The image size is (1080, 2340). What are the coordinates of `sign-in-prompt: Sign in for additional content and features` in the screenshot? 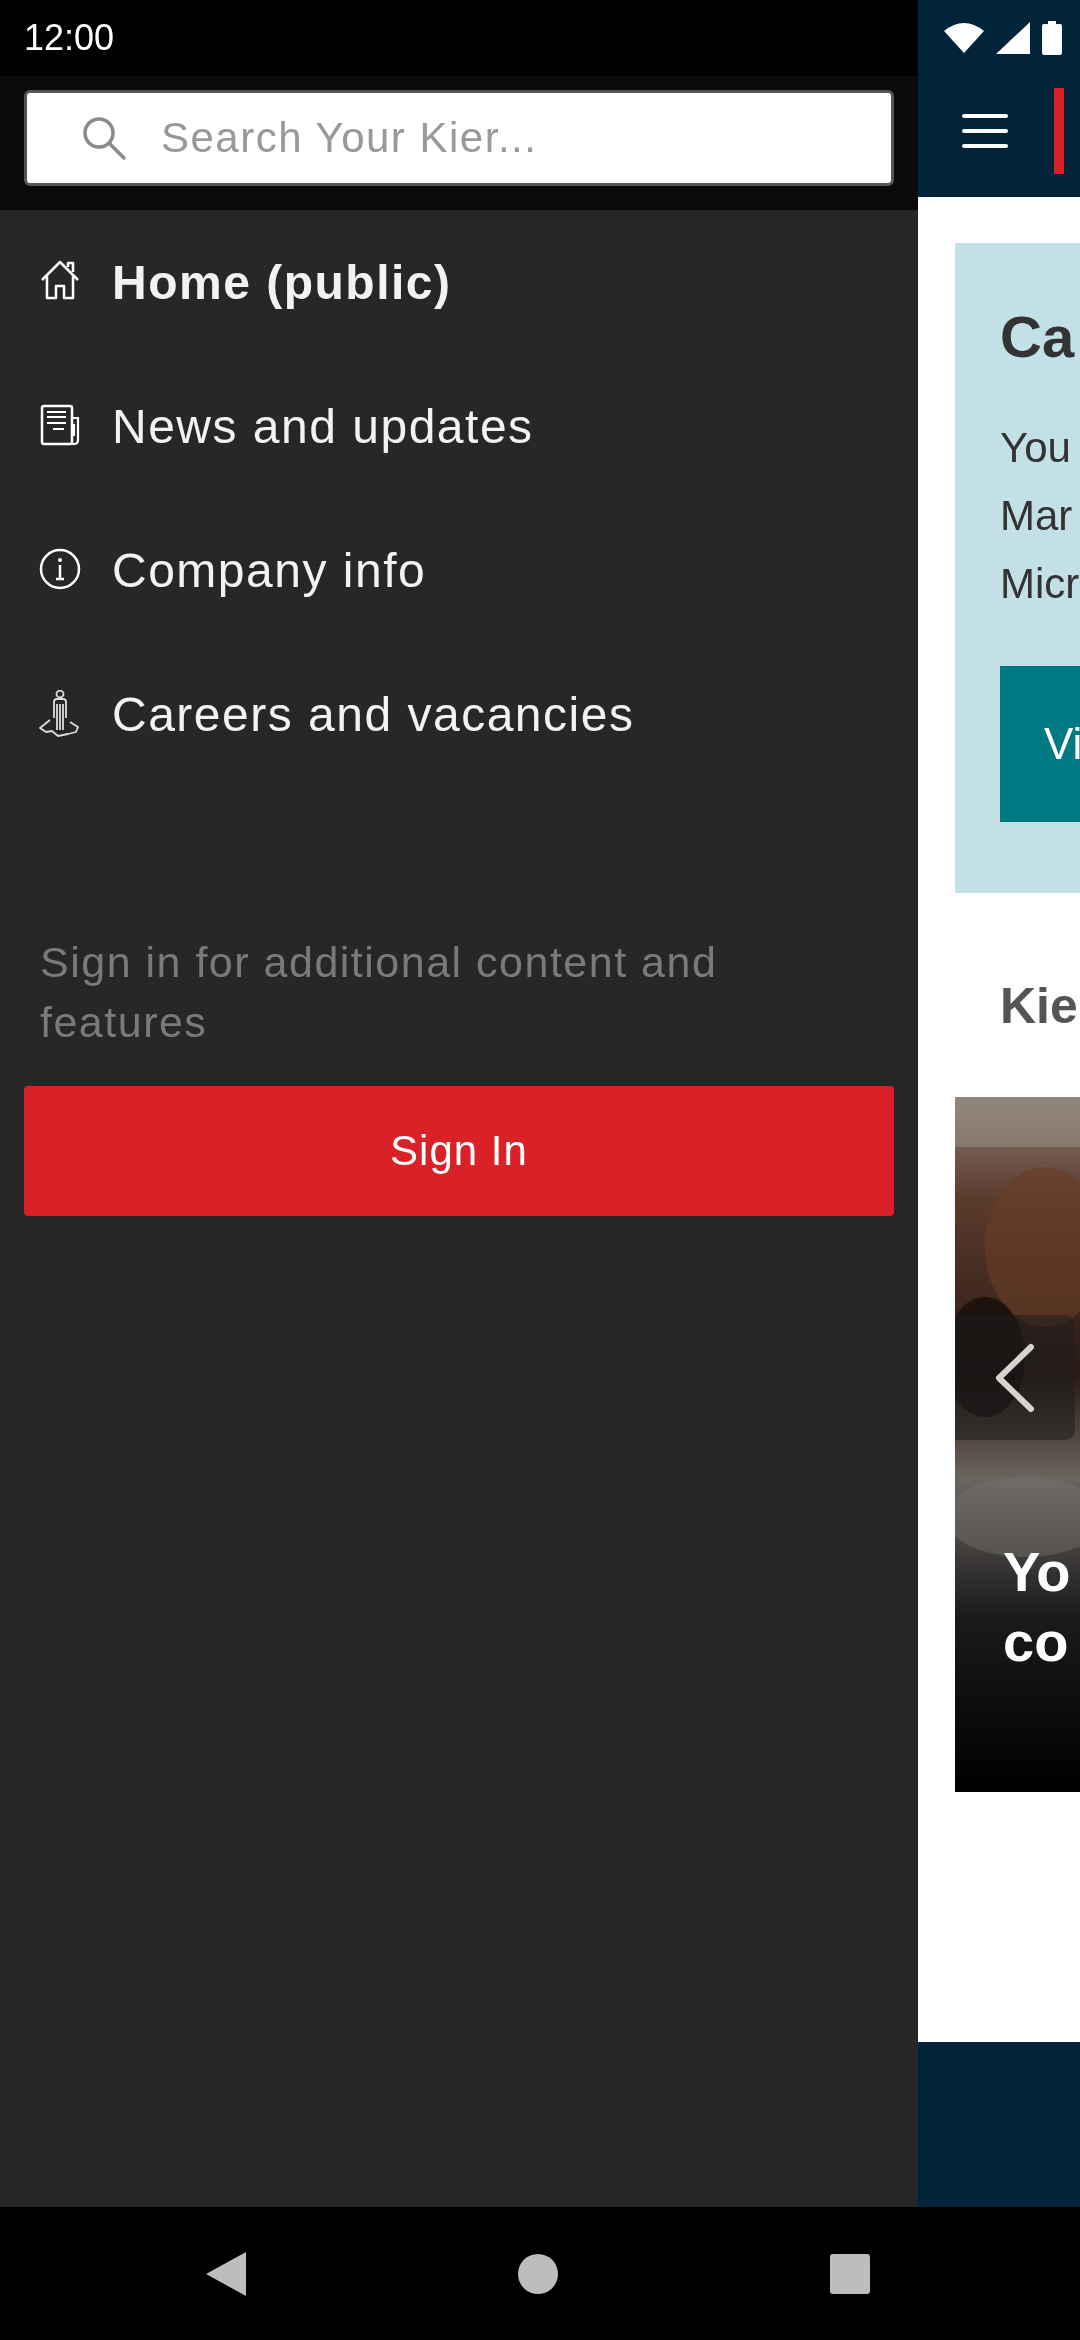 It's located at (379, 992).